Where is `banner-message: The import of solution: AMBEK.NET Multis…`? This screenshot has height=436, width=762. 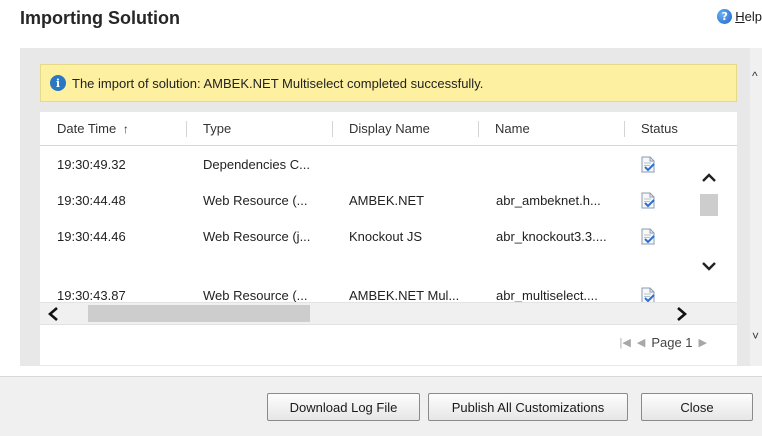
banner-message: The import of solution: AMBEK.NET Multis… is located at coordinates (278, 83).